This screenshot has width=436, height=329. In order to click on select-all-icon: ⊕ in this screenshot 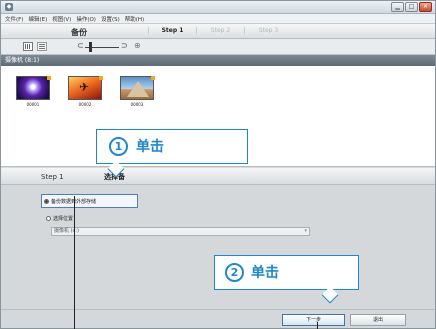, I will do `click(137, 45)`.